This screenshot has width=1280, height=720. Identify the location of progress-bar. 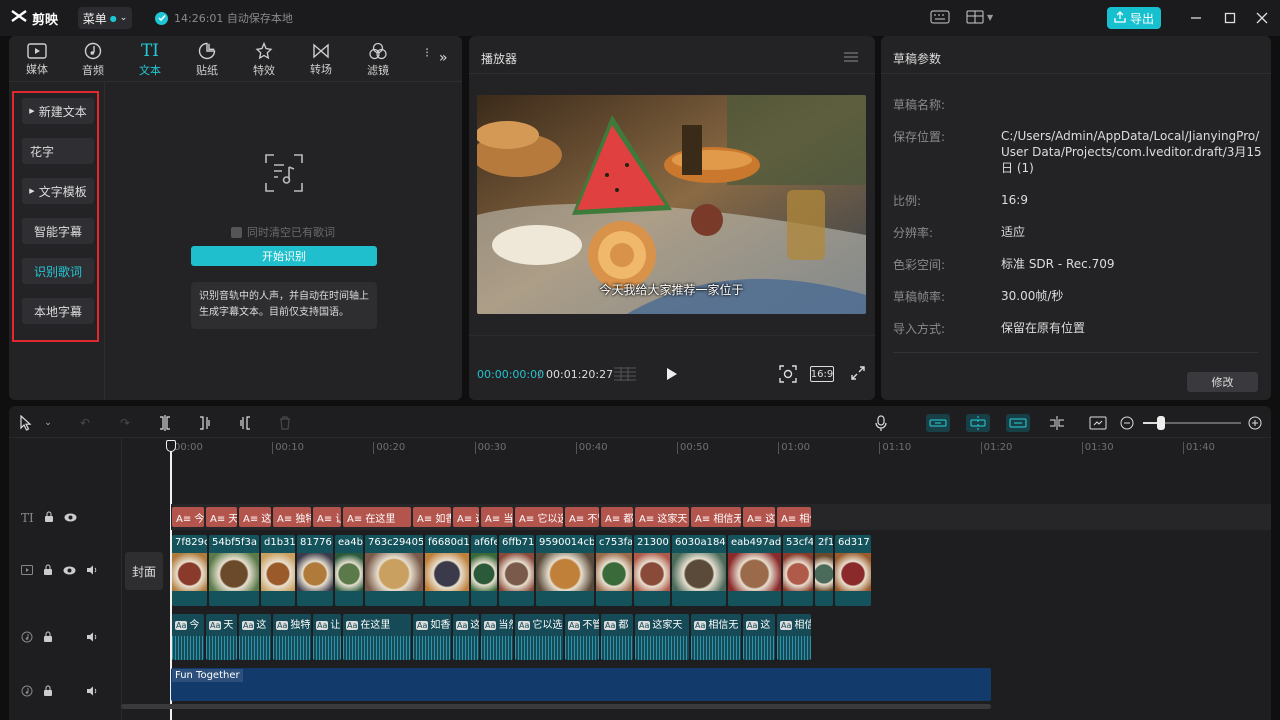
(672, 335).